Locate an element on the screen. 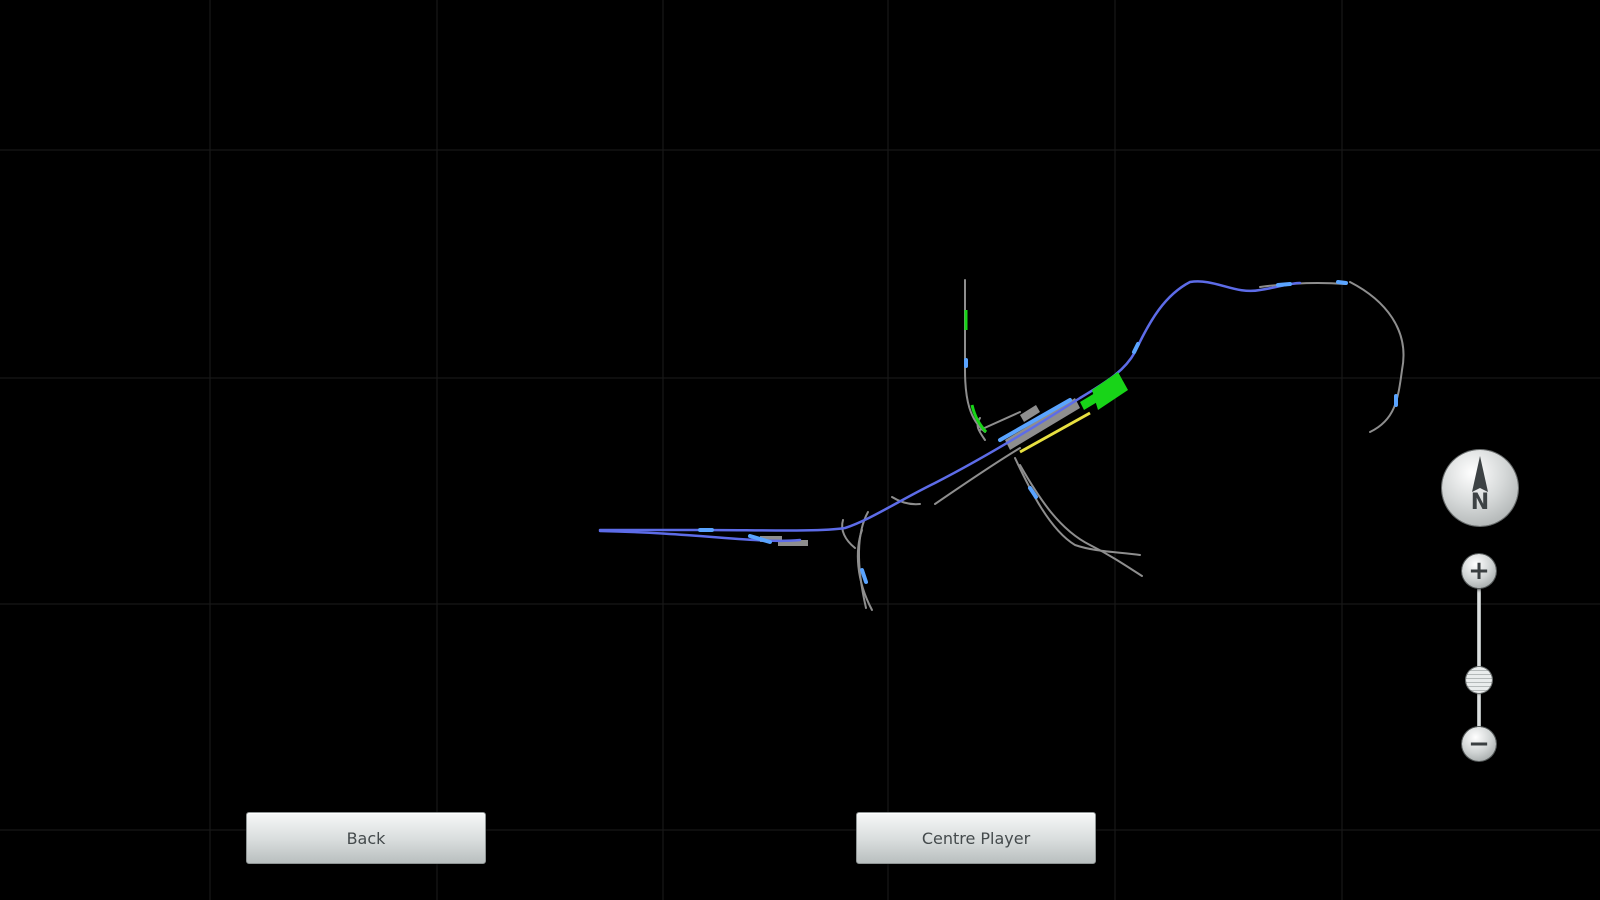 The image size is (1600, 900). compass: N is located at coordinates (1480, 488).